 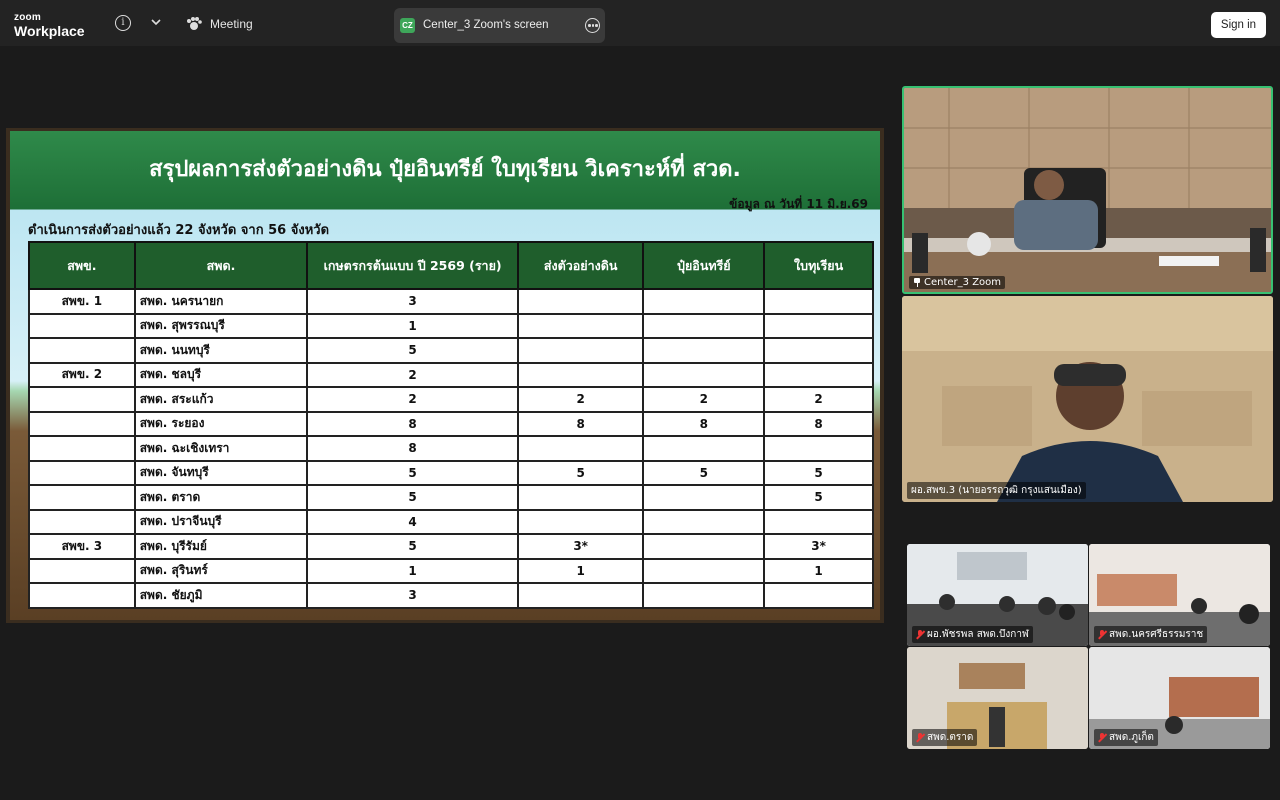 What do you see at coordinates (818, 570) in the screenshot?
I see `cell-durian-leaf: 1` at bounding box center [818, 570].